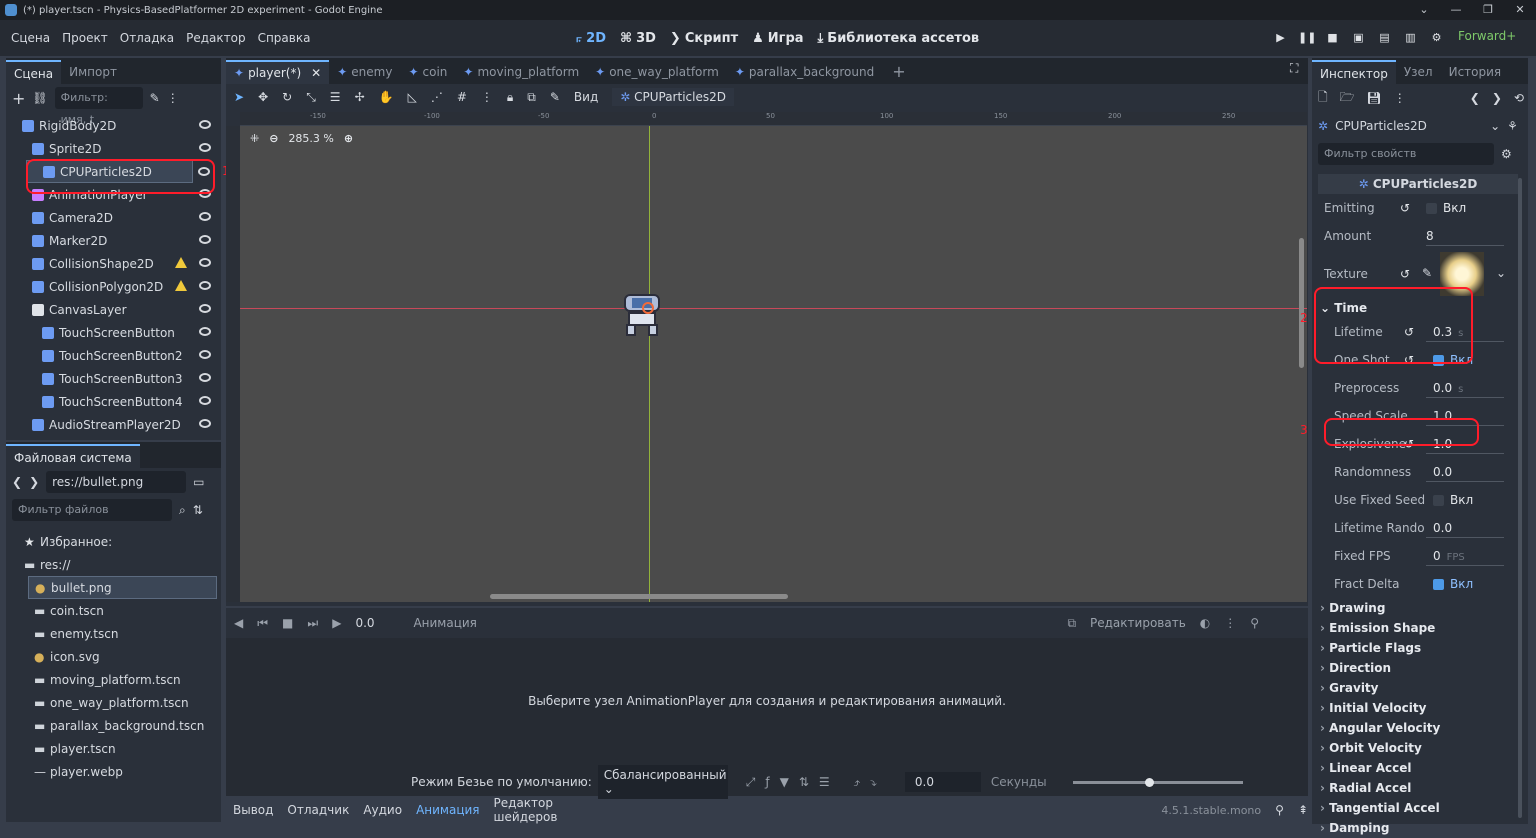 The image size is (1536, 838). Describe the element at coordinates (1374, 98) in the screenshot. I see `save-resource-icon: 💾︎` at that location.